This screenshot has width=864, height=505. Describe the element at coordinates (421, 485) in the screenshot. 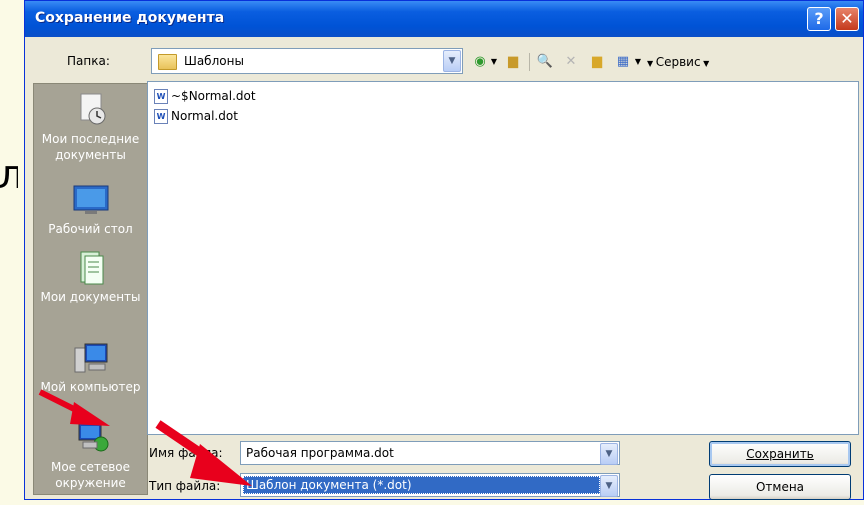

I see `filetype-value: Шаблон документа (*.dot)` at that location.